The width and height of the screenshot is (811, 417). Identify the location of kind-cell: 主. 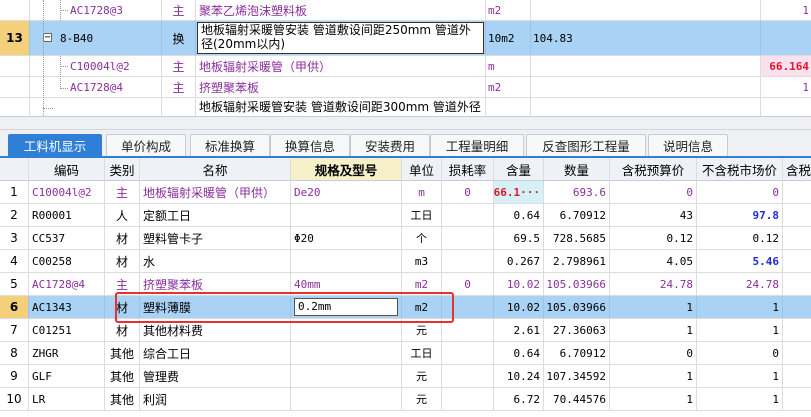
(179, 10).